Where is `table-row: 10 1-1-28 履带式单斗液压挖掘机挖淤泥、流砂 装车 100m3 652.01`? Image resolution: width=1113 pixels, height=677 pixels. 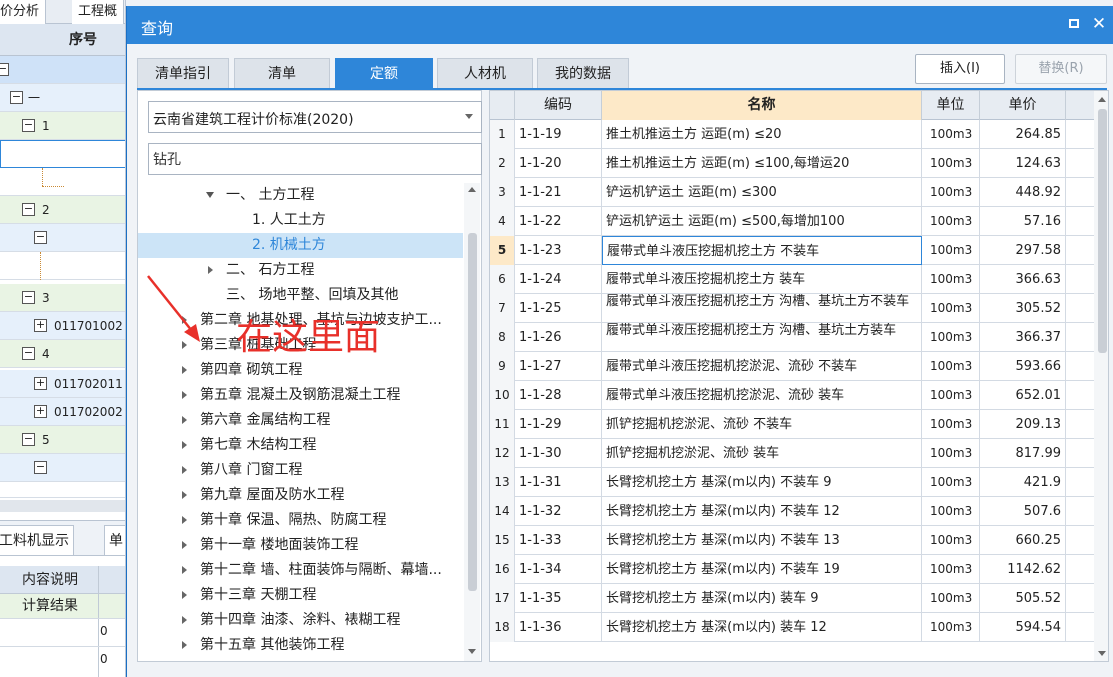 table-row: 10 1-1-28 履带式单斗液压挖掘机挖淤泥、流砂 装车 100m3 652.01 is located at coordinates (792, 395).